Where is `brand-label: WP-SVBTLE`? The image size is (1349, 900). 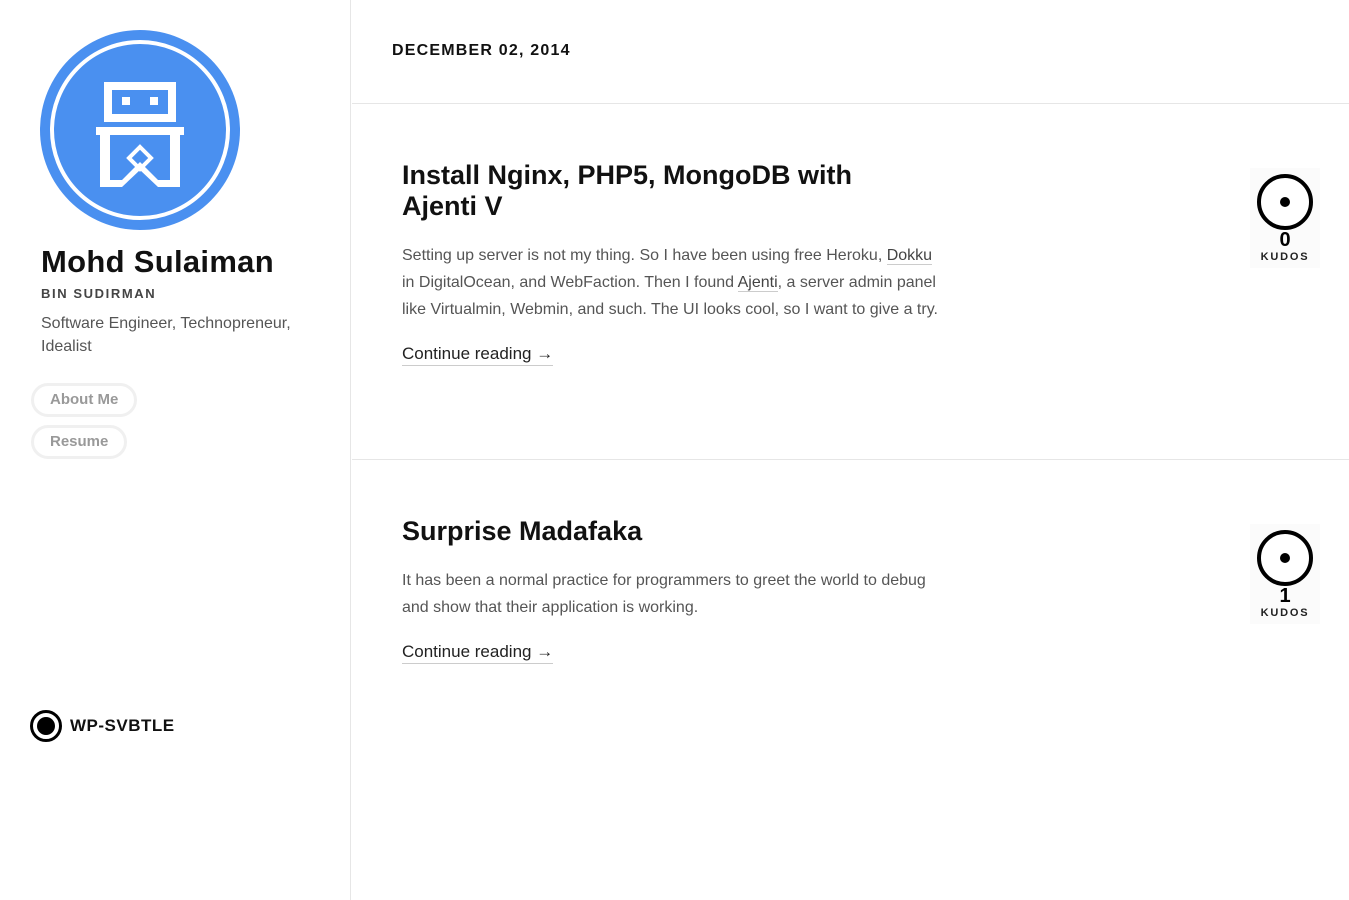 brand-label: WP-SVBTLE is located at coordinates (122, 725).